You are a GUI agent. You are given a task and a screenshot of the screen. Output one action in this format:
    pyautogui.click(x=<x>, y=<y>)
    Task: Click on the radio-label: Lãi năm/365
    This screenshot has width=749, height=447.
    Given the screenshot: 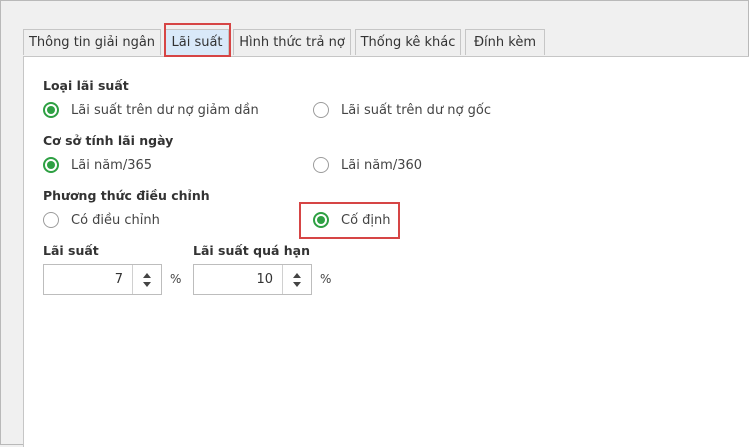 What is the action you would take?
    pyautogui.click(x=112, y=165)
    